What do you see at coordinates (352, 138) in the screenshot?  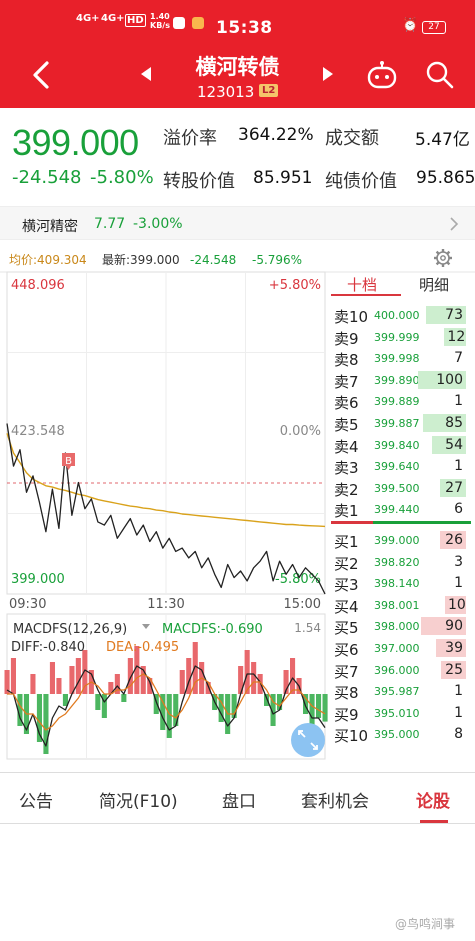 I see `turnover-label: 成交额` at bounding box center [352, 138].